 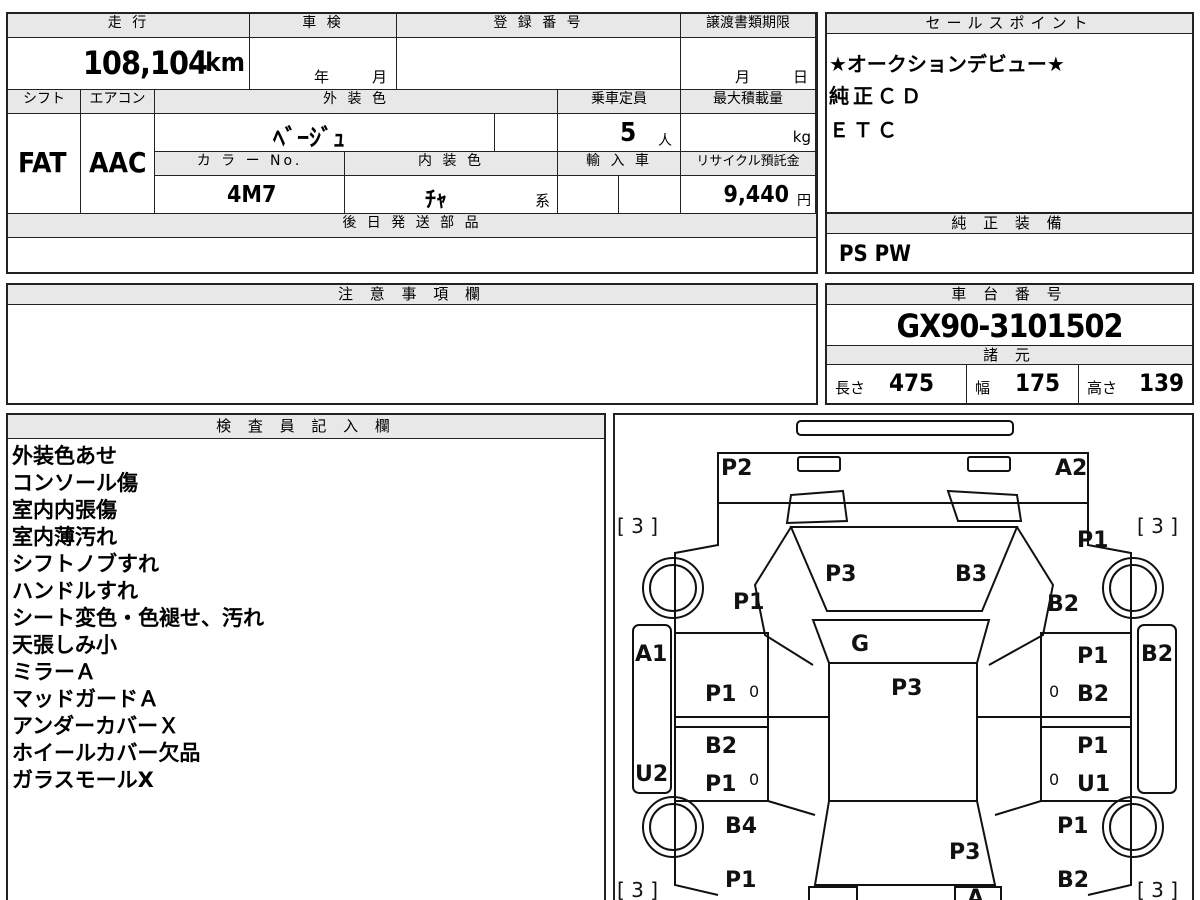 I want to click on mark-b2-right-fender: B2, so click(x=1063, y=604).